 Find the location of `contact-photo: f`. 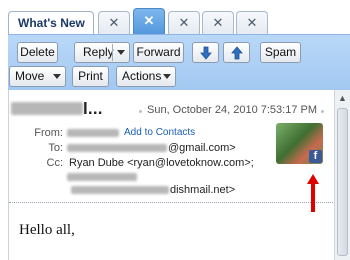

contact-photo: f is located at coordinates (299, 143).